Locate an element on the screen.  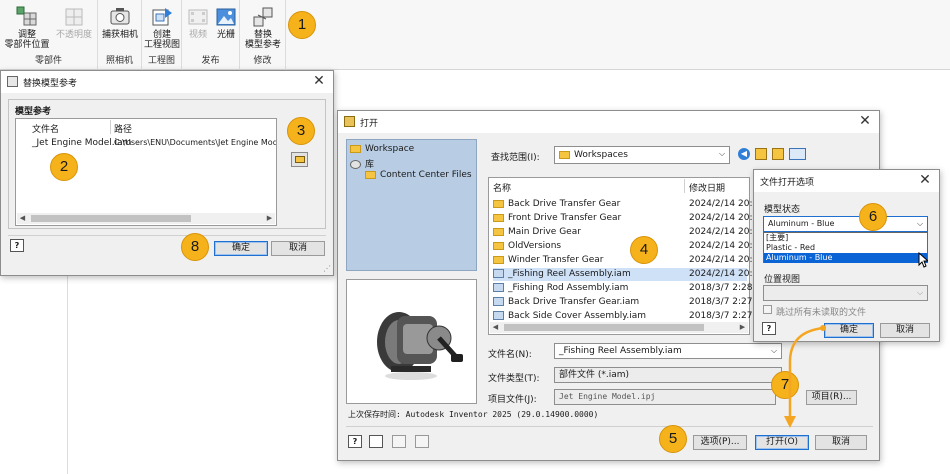
tree-item-library: 库 is located at coordinates (362, 163).